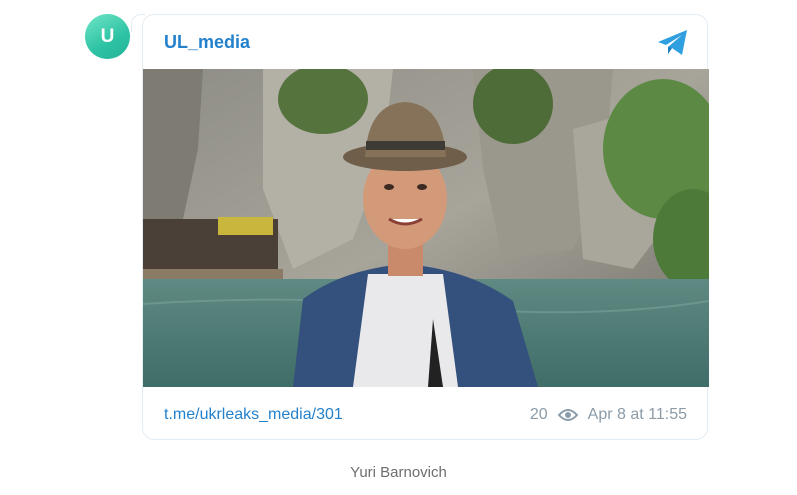 The width and height of the screenshot is (797, 495). What do you see at coordinates (207, 42) in the screenshot?
I see `channel-name-link: UL_media` at bounding box center [207, 42].